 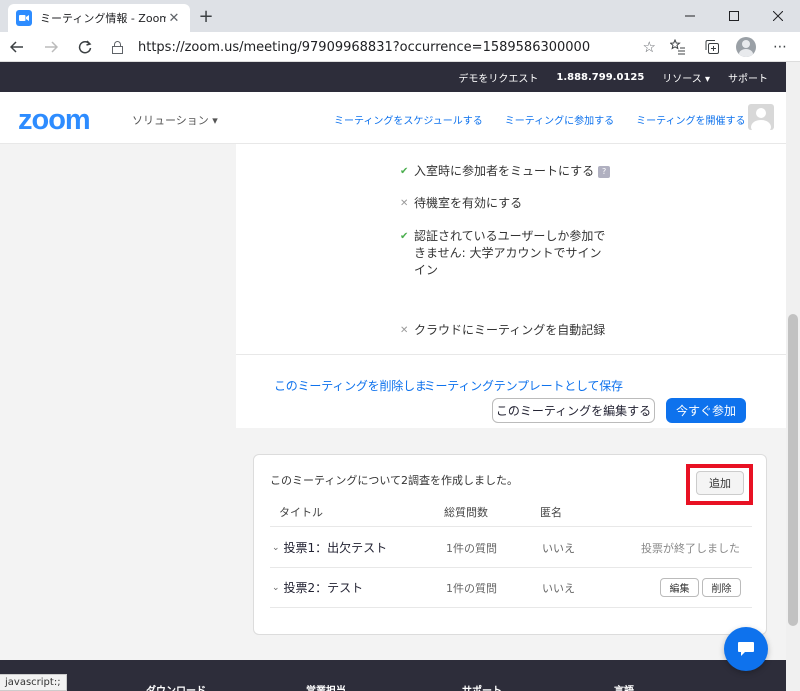 I want to click on footer-sales: 営業担当, so click(x=326, y=686).